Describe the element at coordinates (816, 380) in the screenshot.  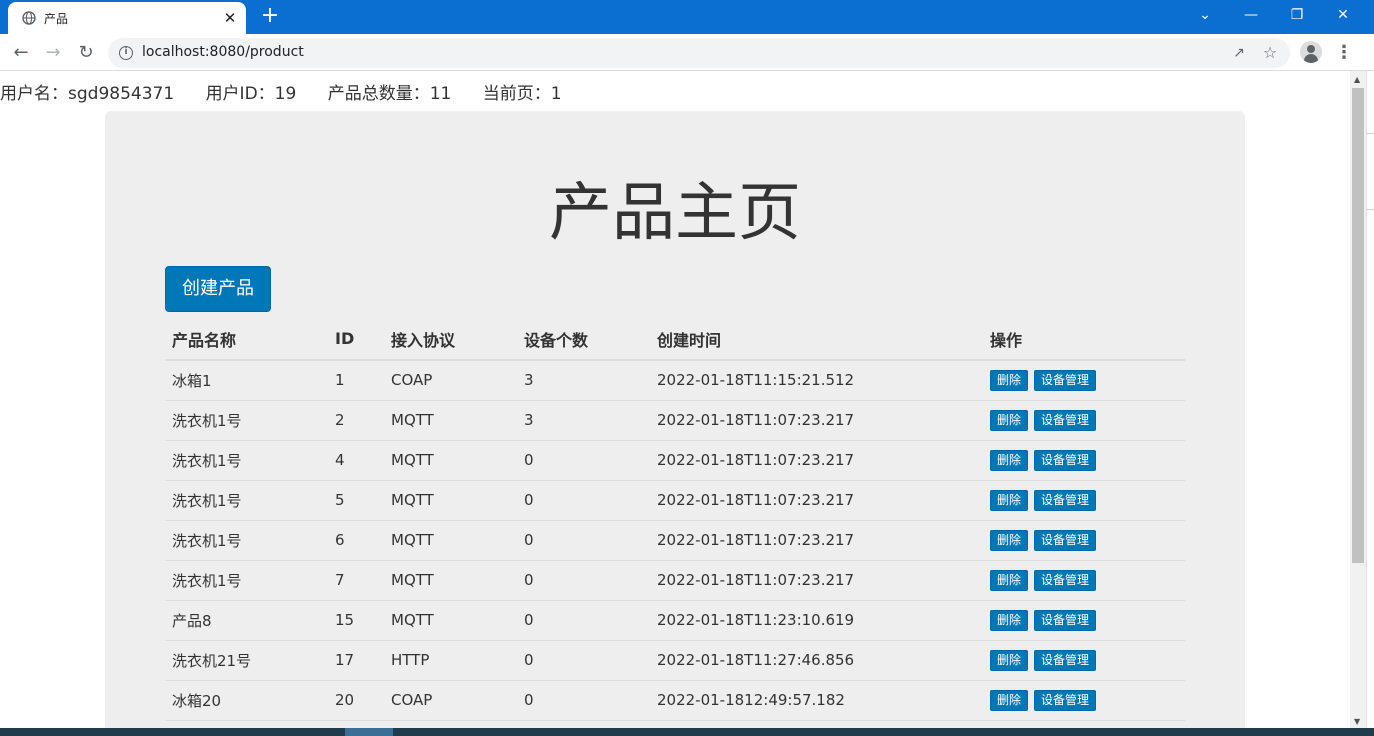
I see `cell-created-time: 2022-01-18T11:15:21.512` at that location.